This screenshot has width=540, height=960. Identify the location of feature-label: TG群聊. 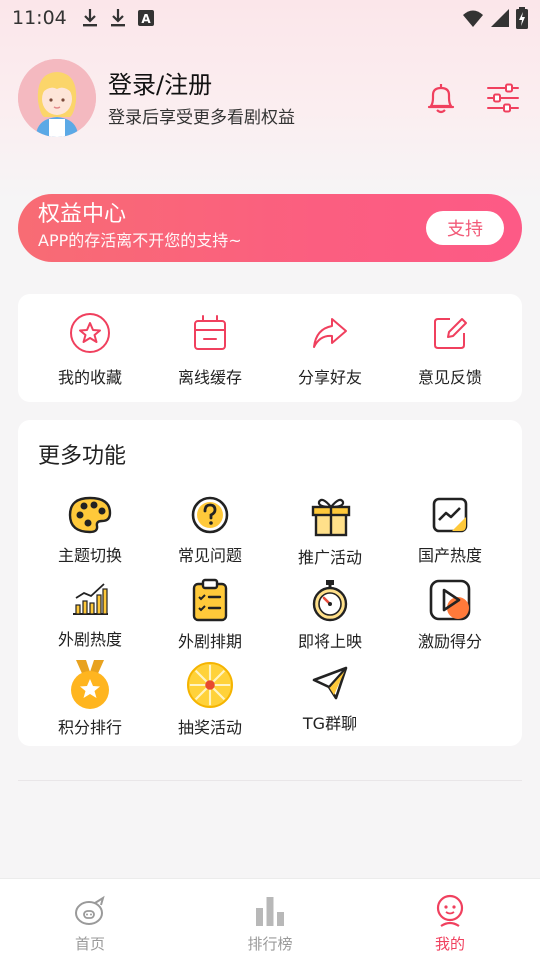
(330, 723).